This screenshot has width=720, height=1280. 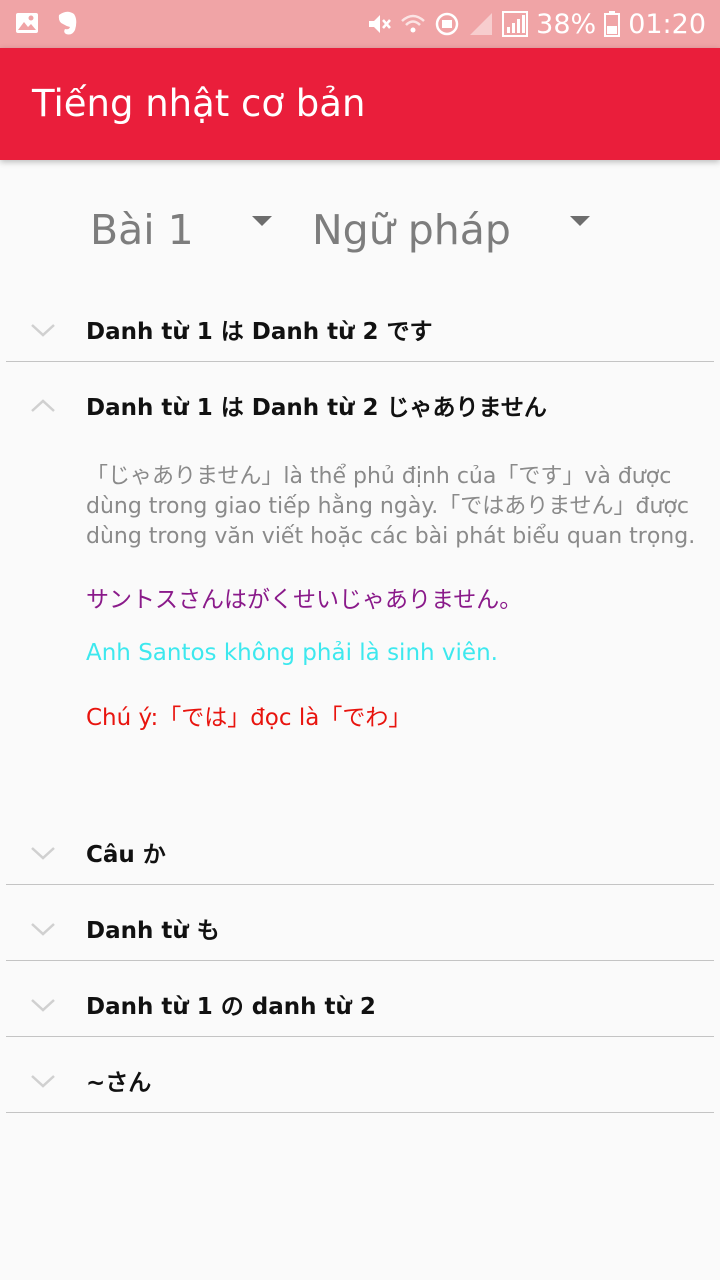 I want to click on example-translation: Anh Santos không phải là sinh viên., so click(x=292, y=653).